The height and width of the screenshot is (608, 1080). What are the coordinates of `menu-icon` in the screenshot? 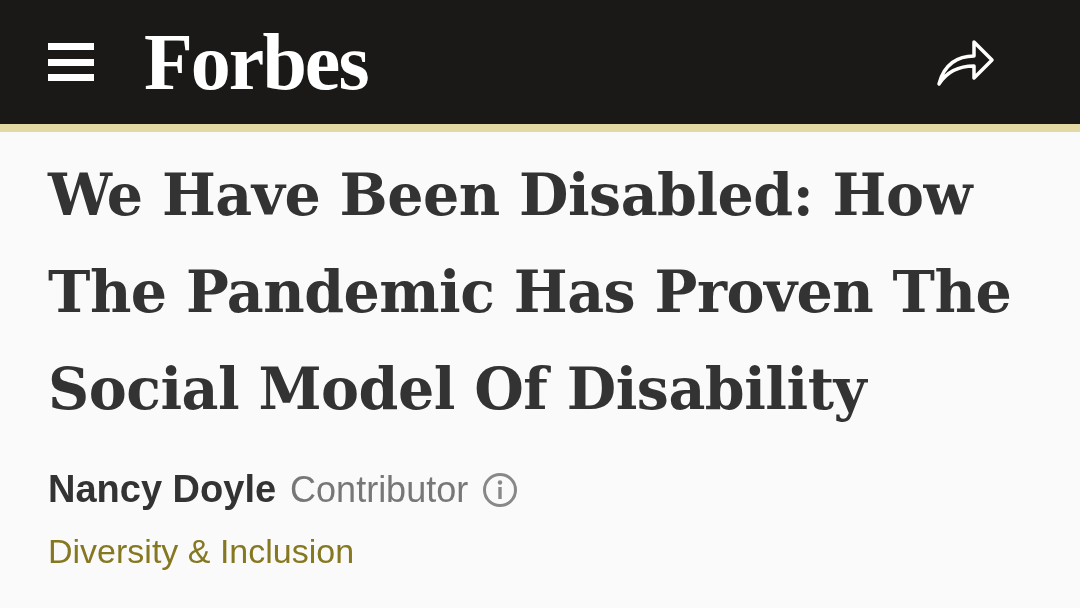 It's located at (71, 62).